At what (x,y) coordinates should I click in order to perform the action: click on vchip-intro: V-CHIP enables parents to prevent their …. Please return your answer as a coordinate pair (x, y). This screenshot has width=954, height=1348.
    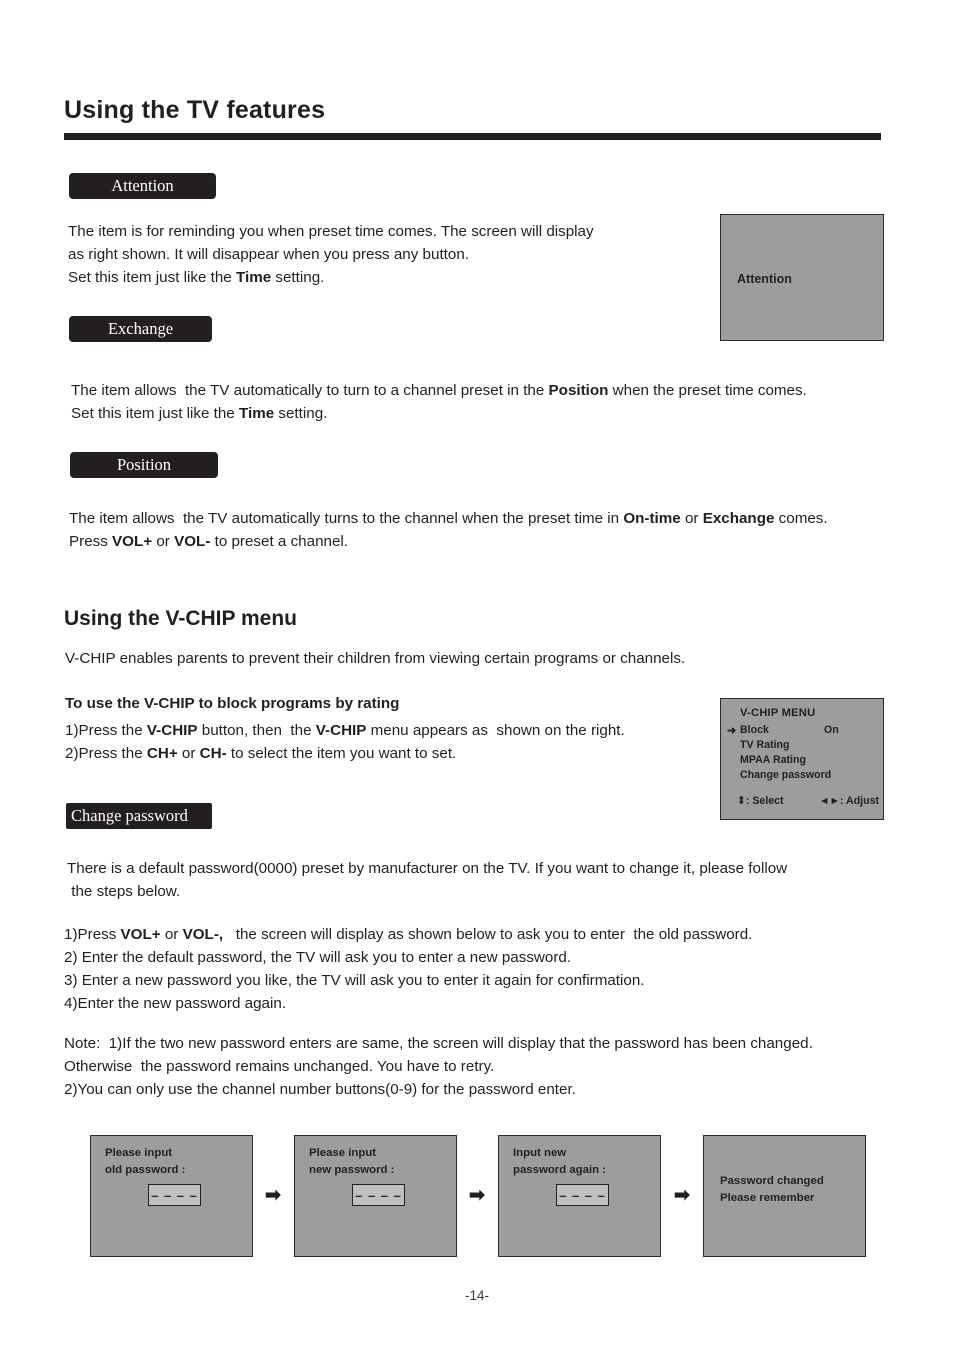
    Looking at the image, I should click on (375, 658).